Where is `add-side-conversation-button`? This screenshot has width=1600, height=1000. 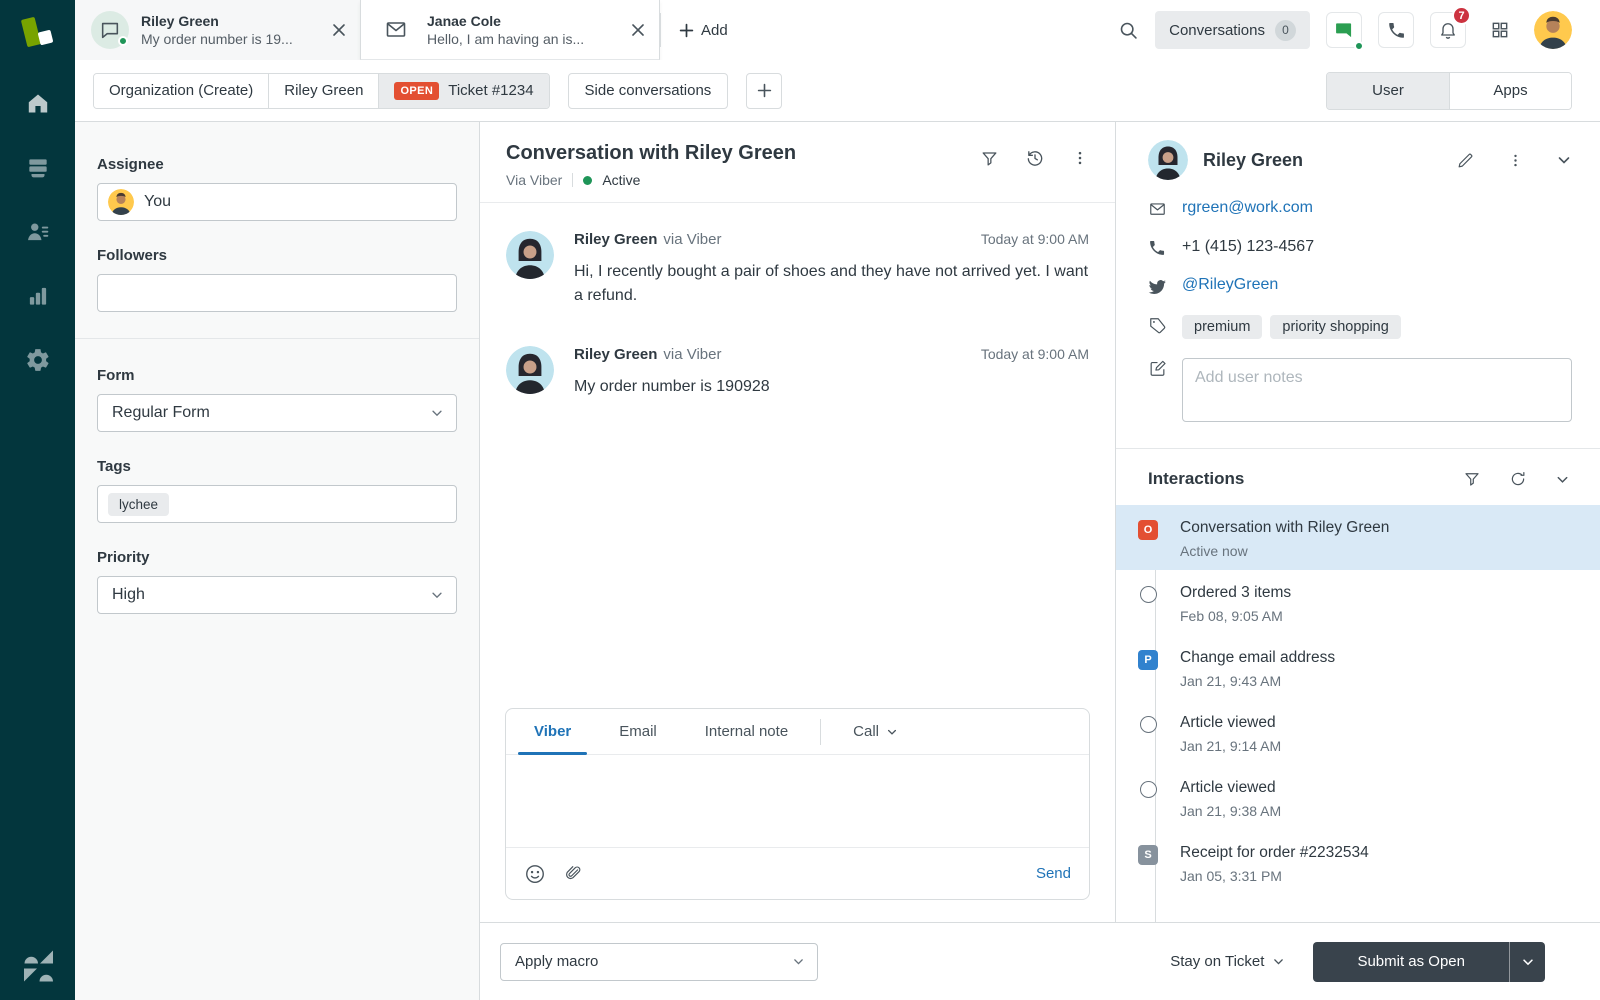
add-side-conversation-button is located at coordinates (764, 90).